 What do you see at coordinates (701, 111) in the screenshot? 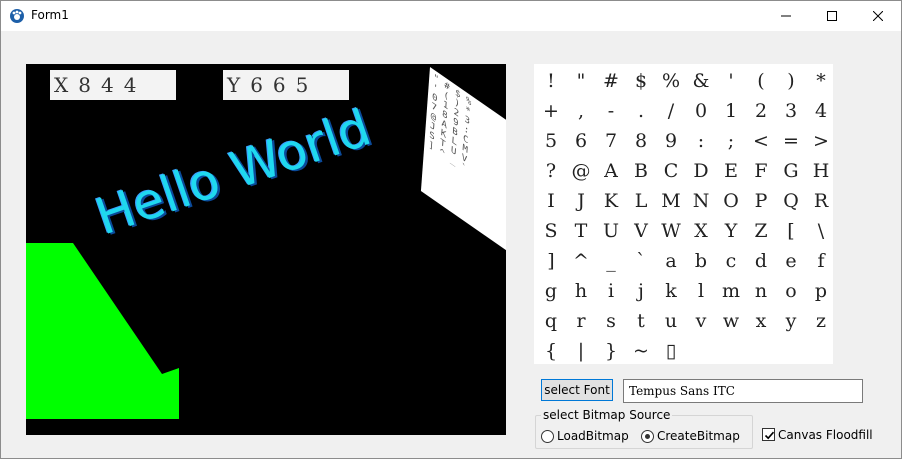
I see `charmap-glyph: 0` at bounding box center [701, 111].